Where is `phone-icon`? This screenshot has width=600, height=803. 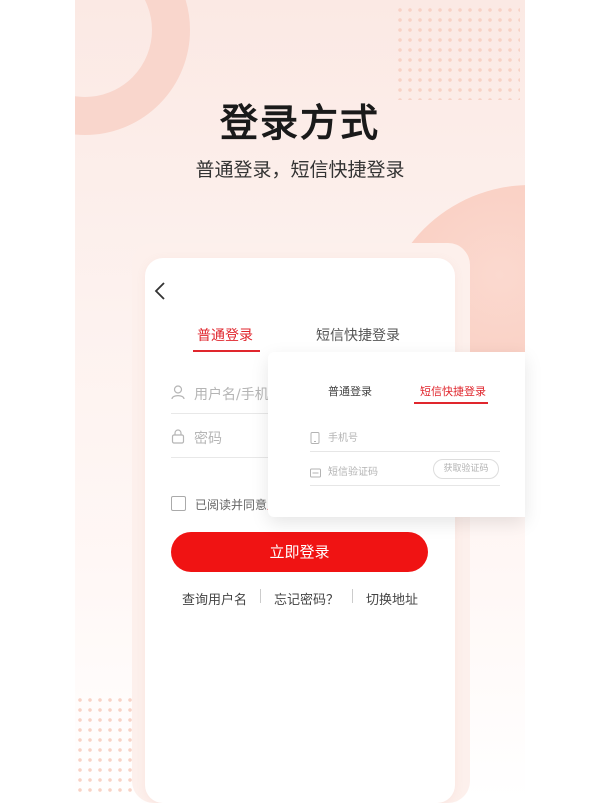 phone-icon is located at coordinates (315, 438).